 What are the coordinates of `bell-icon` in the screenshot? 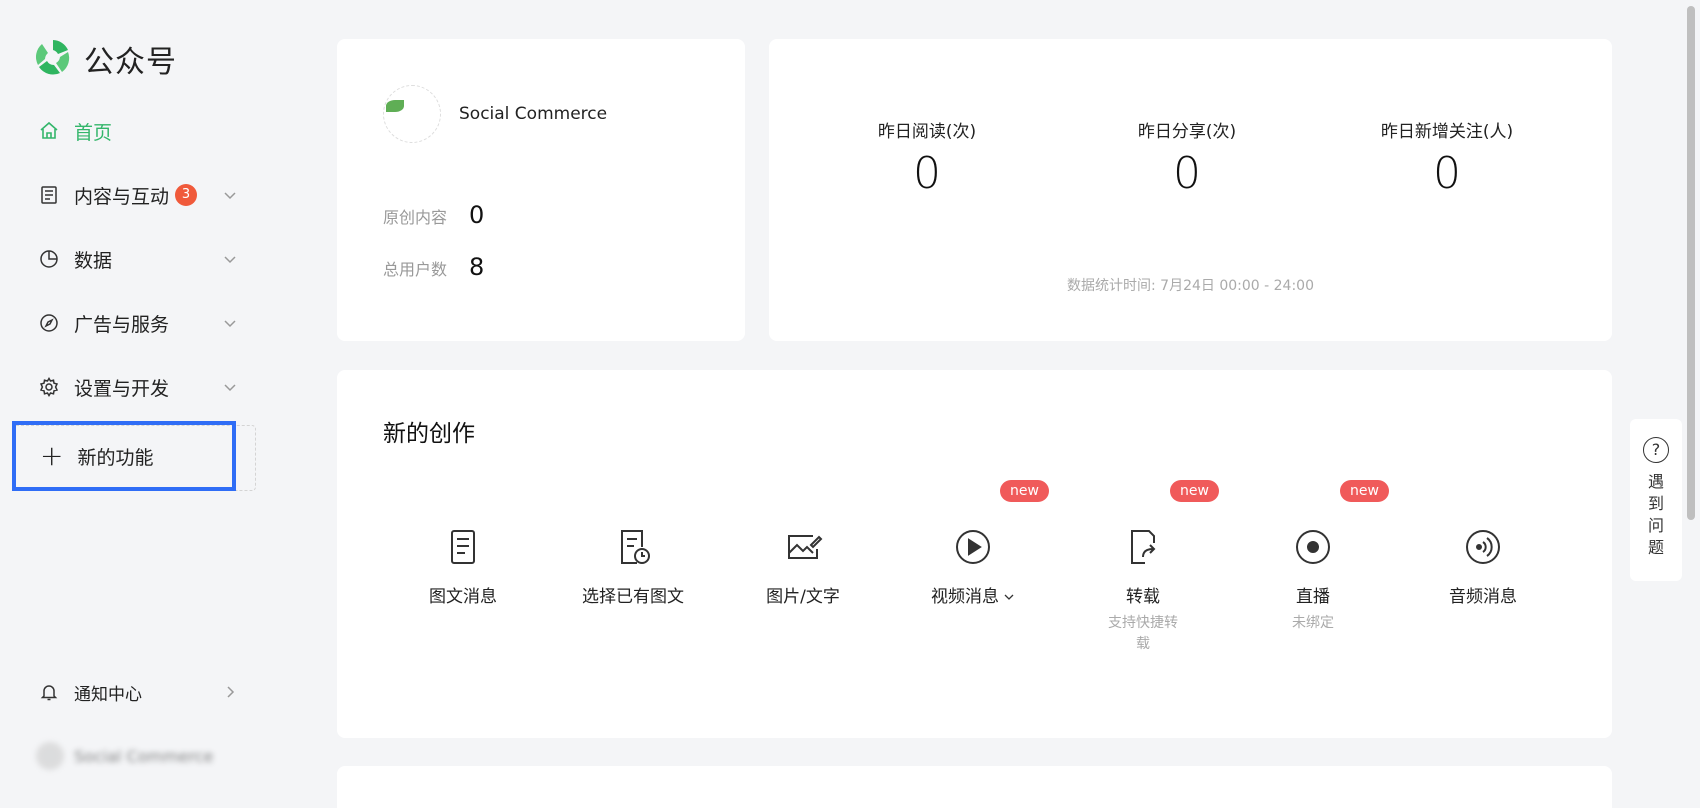 It's located at (49, 692).